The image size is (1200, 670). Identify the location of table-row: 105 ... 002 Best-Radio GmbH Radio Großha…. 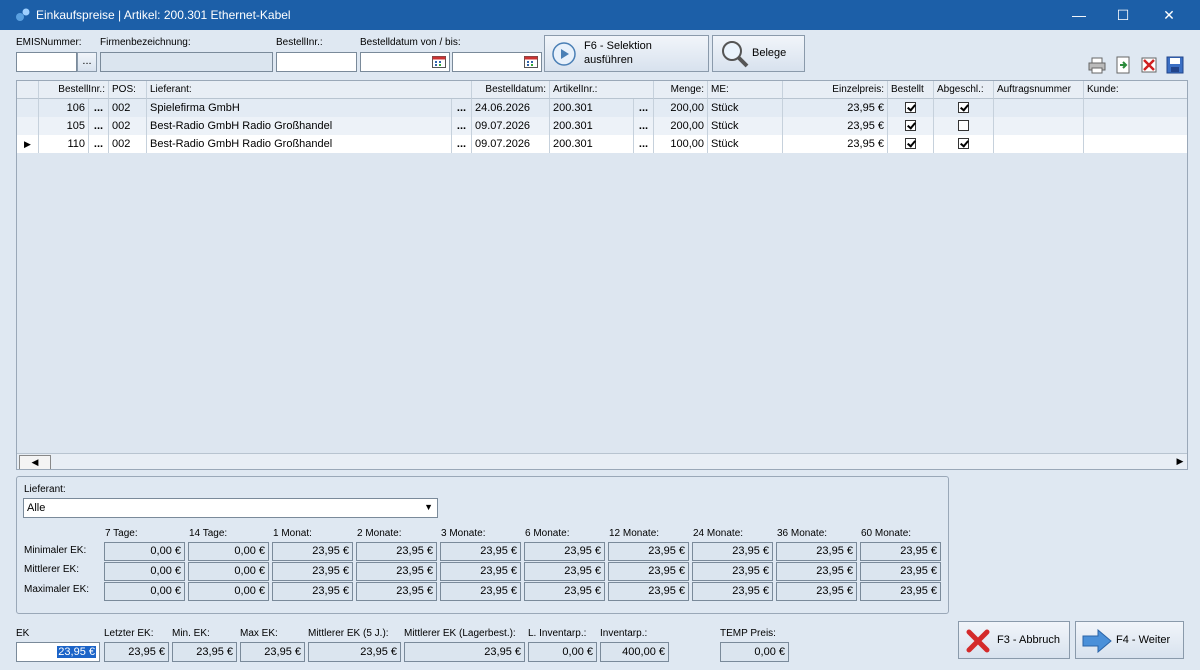
(602, 126).